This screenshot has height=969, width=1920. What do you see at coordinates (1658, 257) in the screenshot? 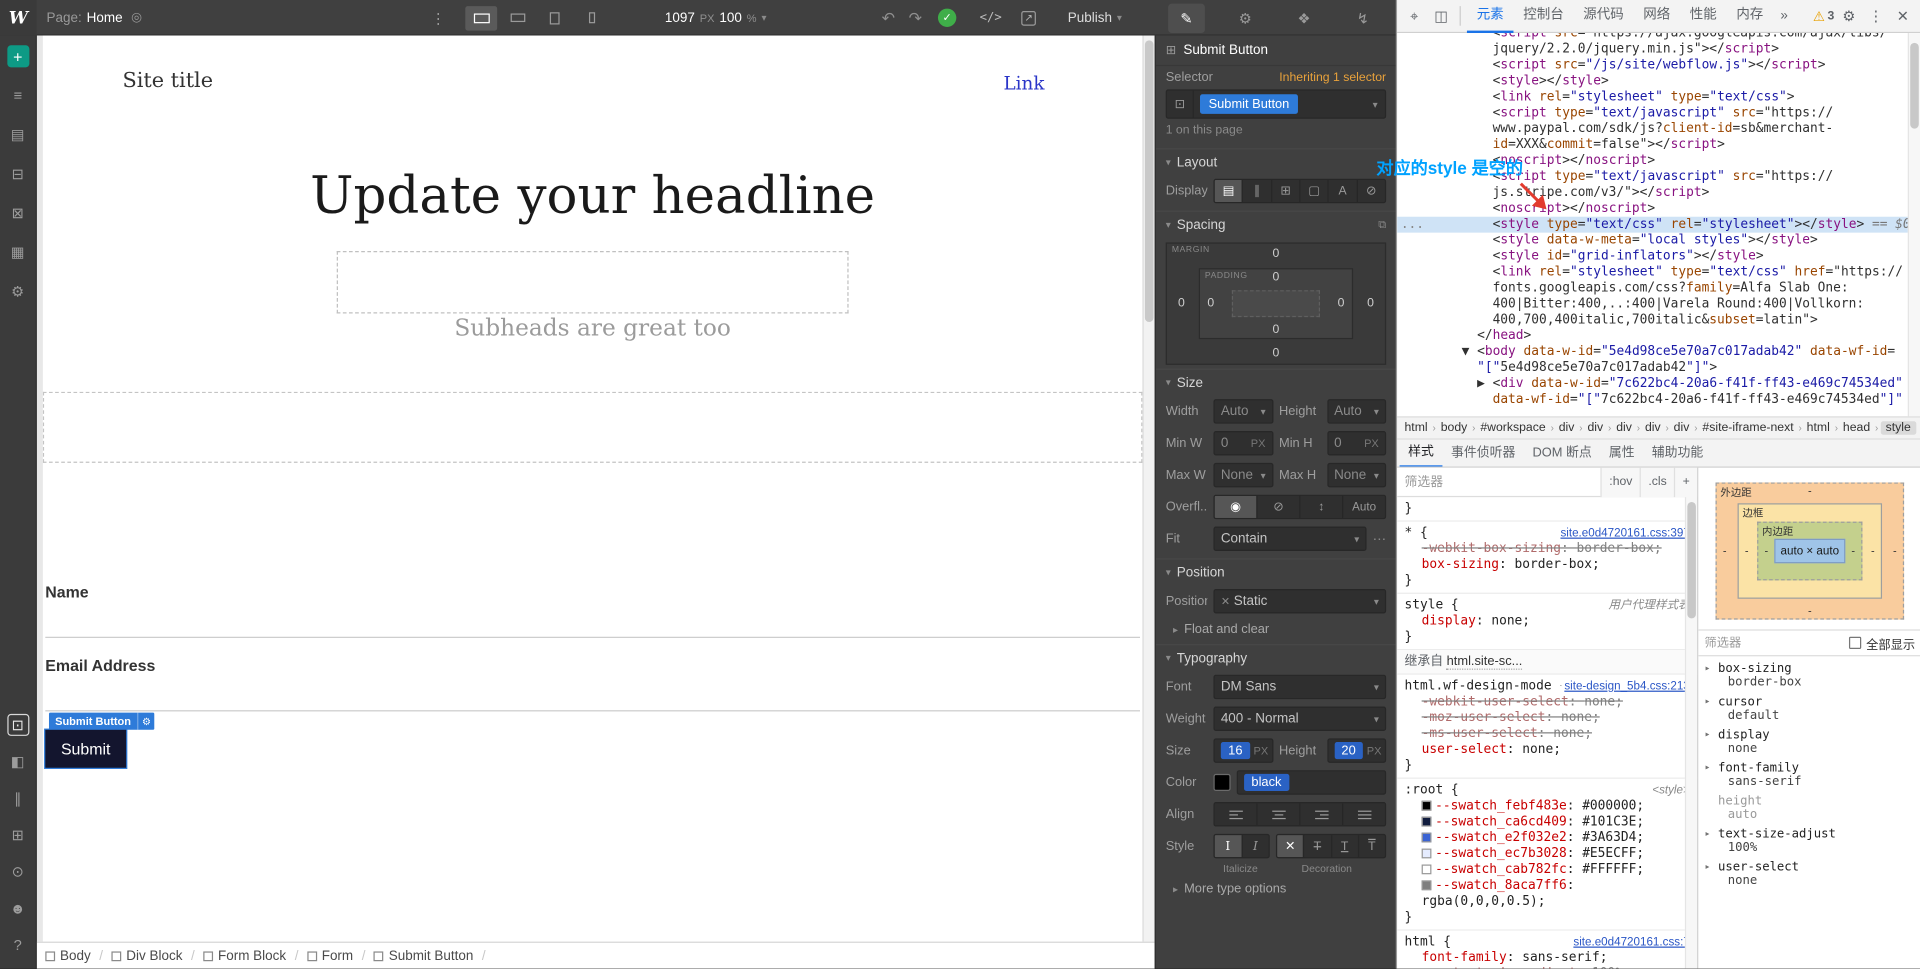
I see `code-line: <style id="grid-inflators"></style>` at bounding box center [1658, 257].